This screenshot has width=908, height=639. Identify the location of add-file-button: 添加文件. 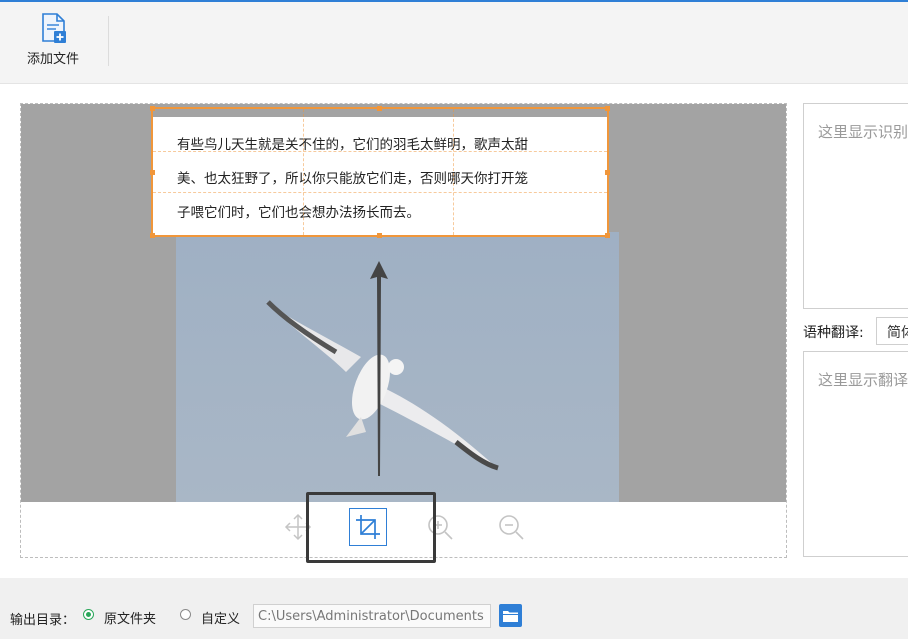
(53, 43).